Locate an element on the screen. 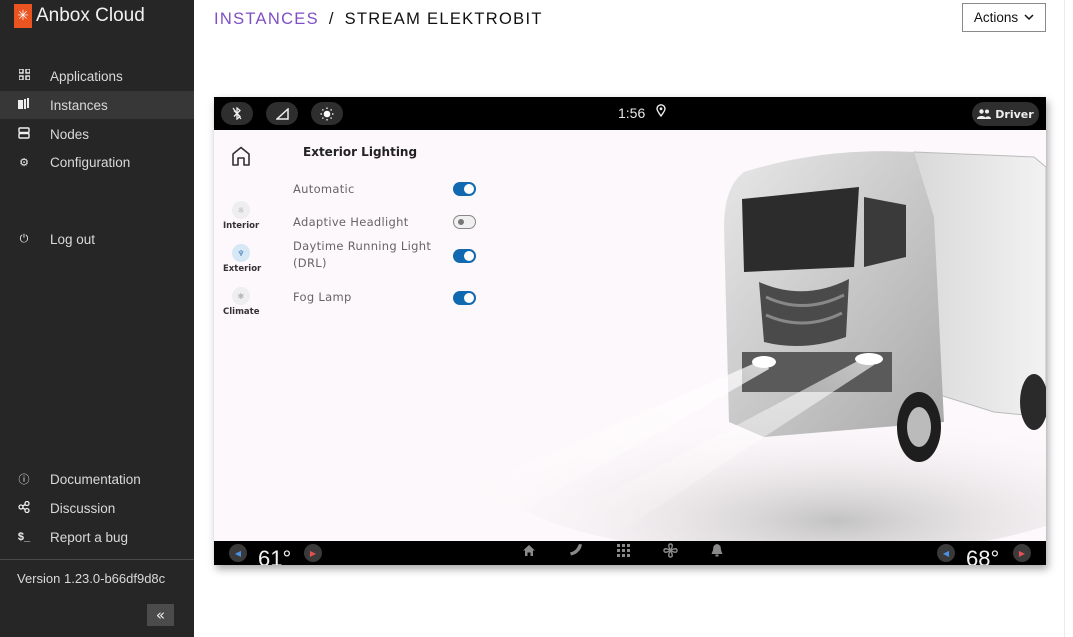  applications-icon is located at coordinates (24, 75).